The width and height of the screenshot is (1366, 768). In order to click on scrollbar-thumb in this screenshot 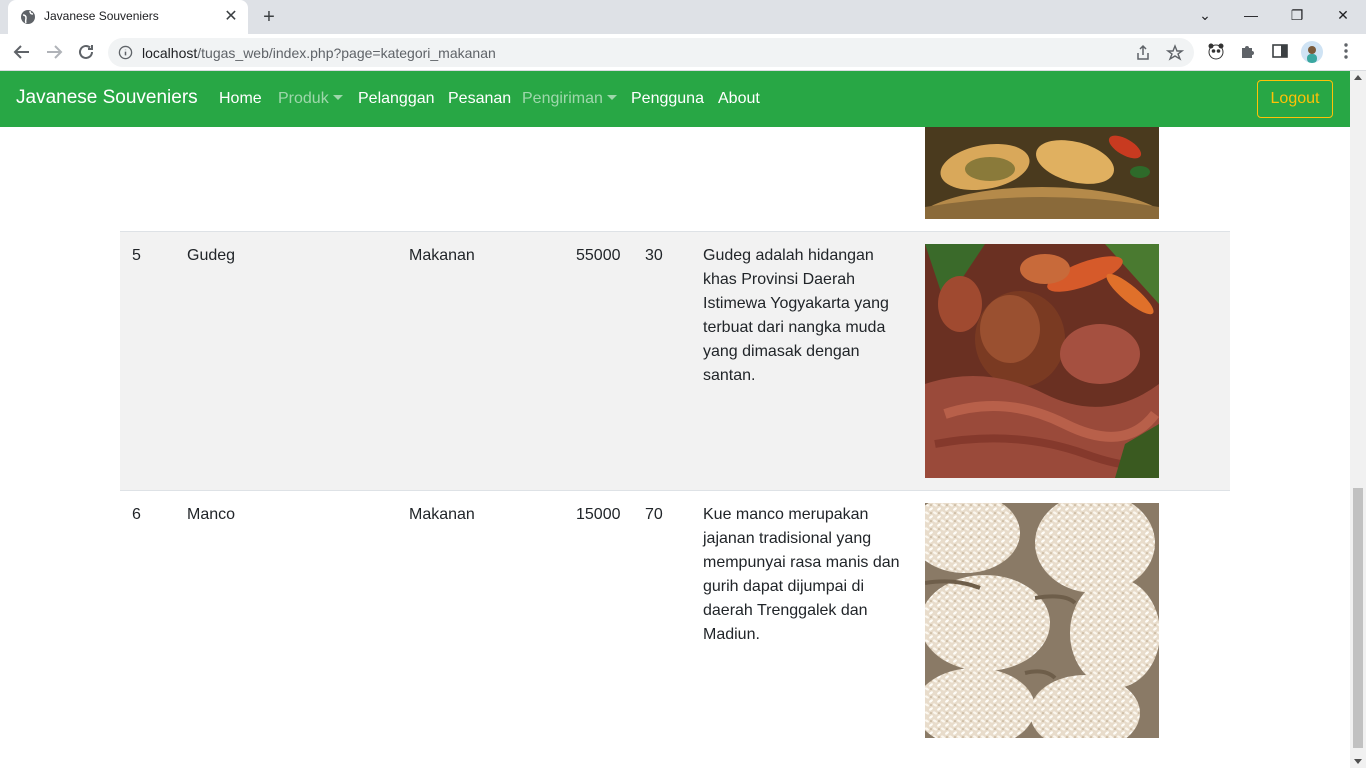, I will do `click(1358, 618)`.